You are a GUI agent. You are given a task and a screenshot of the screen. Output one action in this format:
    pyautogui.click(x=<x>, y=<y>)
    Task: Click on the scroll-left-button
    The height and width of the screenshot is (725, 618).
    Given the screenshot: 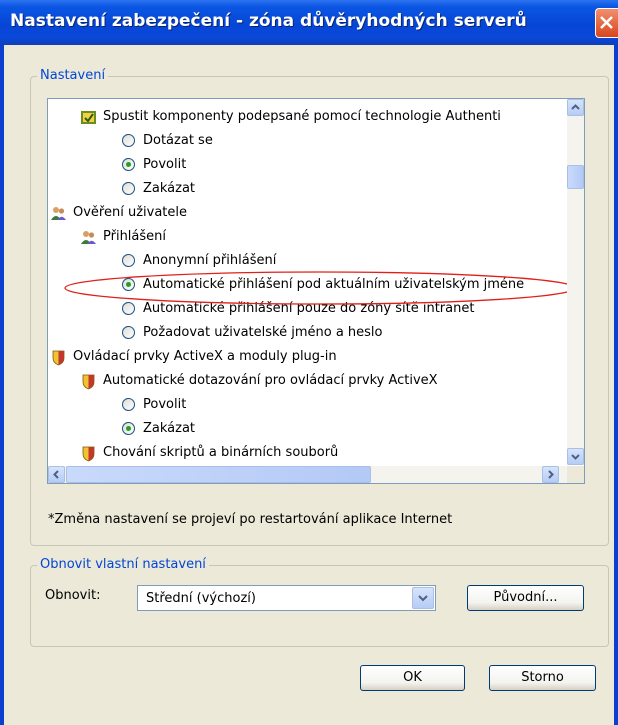 What is the action you would take?
    pyautogui.click(x=56, y=474)
    